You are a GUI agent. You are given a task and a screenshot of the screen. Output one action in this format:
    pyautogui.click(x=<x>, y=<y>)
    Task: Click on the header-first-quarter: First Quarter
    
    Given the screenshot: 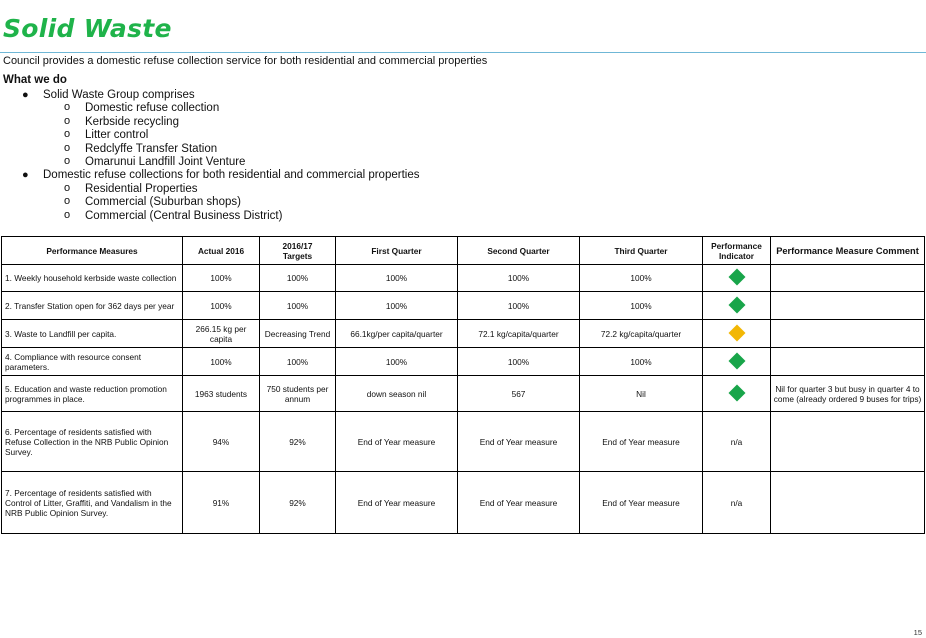 What is the action you would take?
    pyautogui.click(x=396, y=250)
    